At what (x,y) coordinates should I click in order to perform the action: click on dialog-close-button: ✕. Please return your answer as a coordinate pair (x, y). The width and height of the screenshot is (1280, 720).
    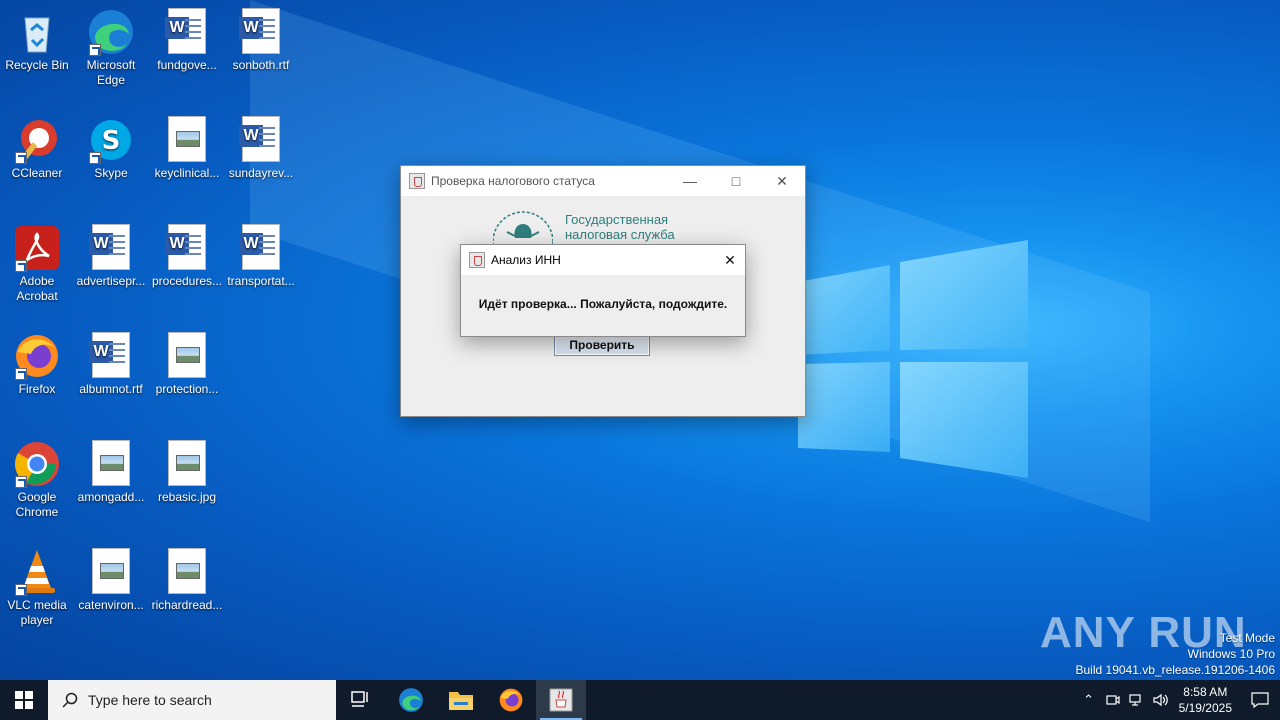
    Looking at the image, I should click on (730, 260).